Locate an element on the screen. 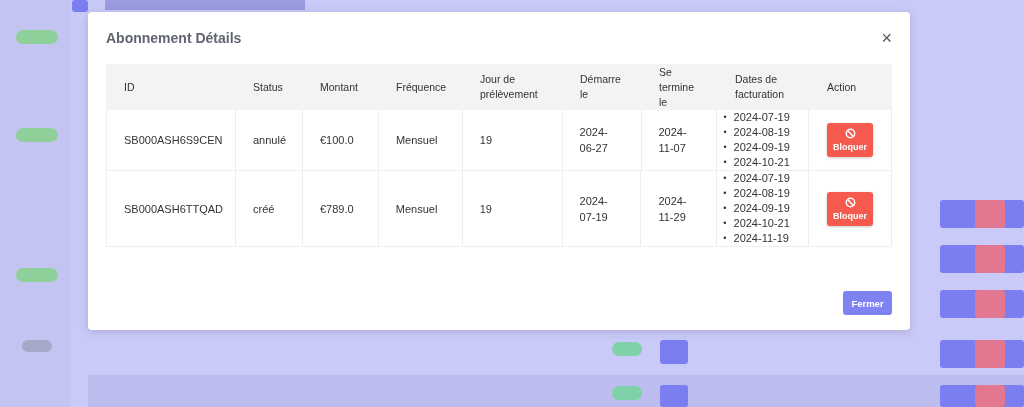 This screenshot has width=1024, height=407. column-header: ID is located at coordinates (129, 87).